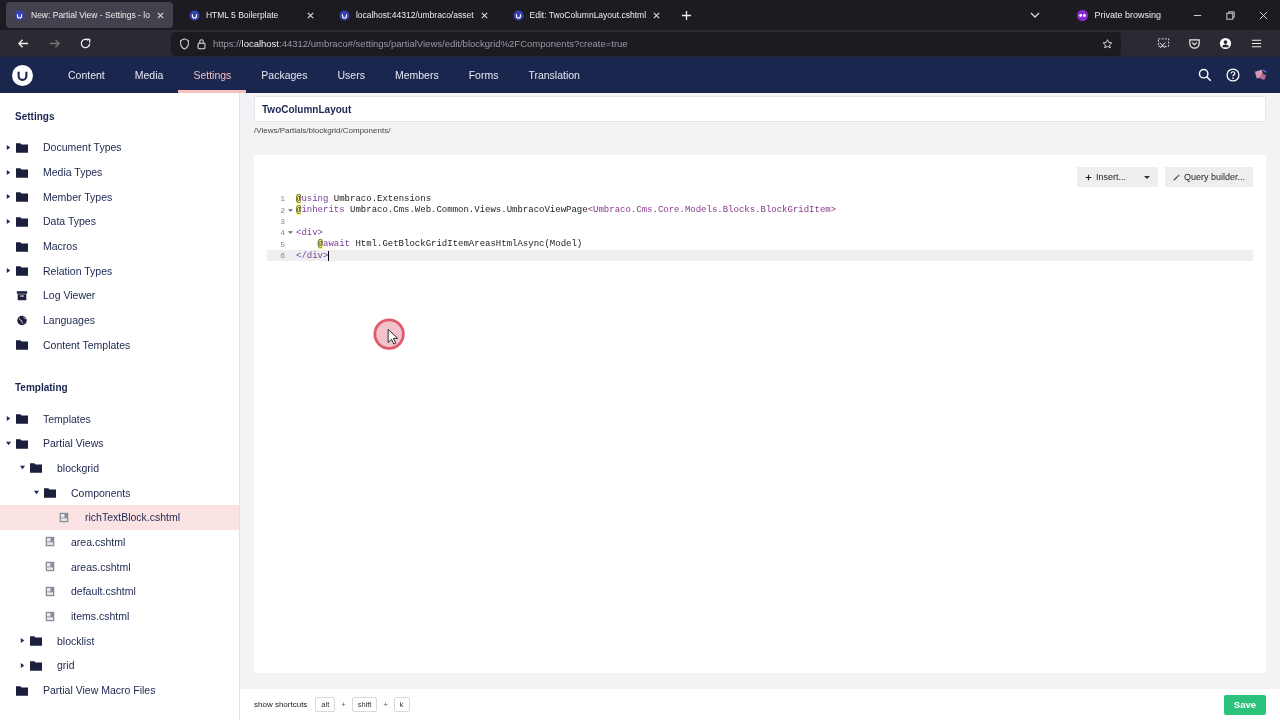 This screenshot has width=1280, height=720. I want to click on section-tab: Forms, so click(483, 75).